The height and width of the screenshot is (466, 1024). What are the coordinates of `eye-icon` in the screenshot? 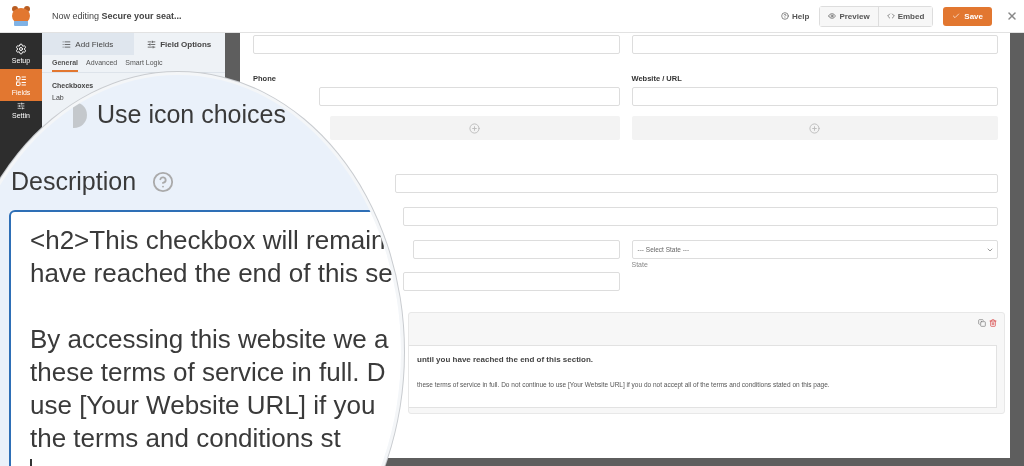 It's located at (832, 16).